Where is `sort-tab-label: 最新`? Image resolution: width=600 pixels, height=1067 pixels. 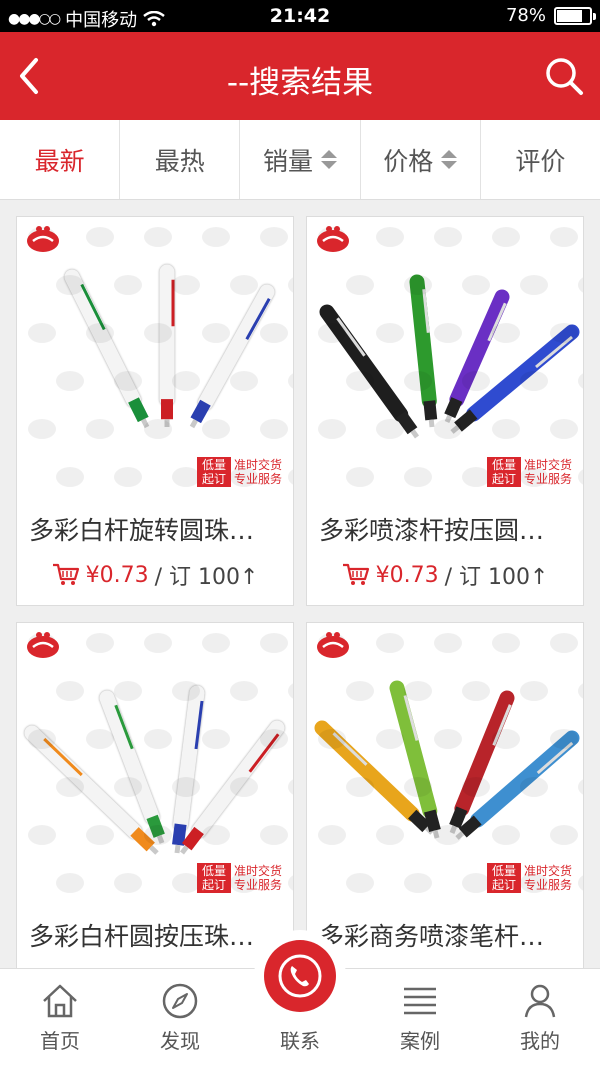 sort-tab-label: 最新 is located at coordinates (59, 161).